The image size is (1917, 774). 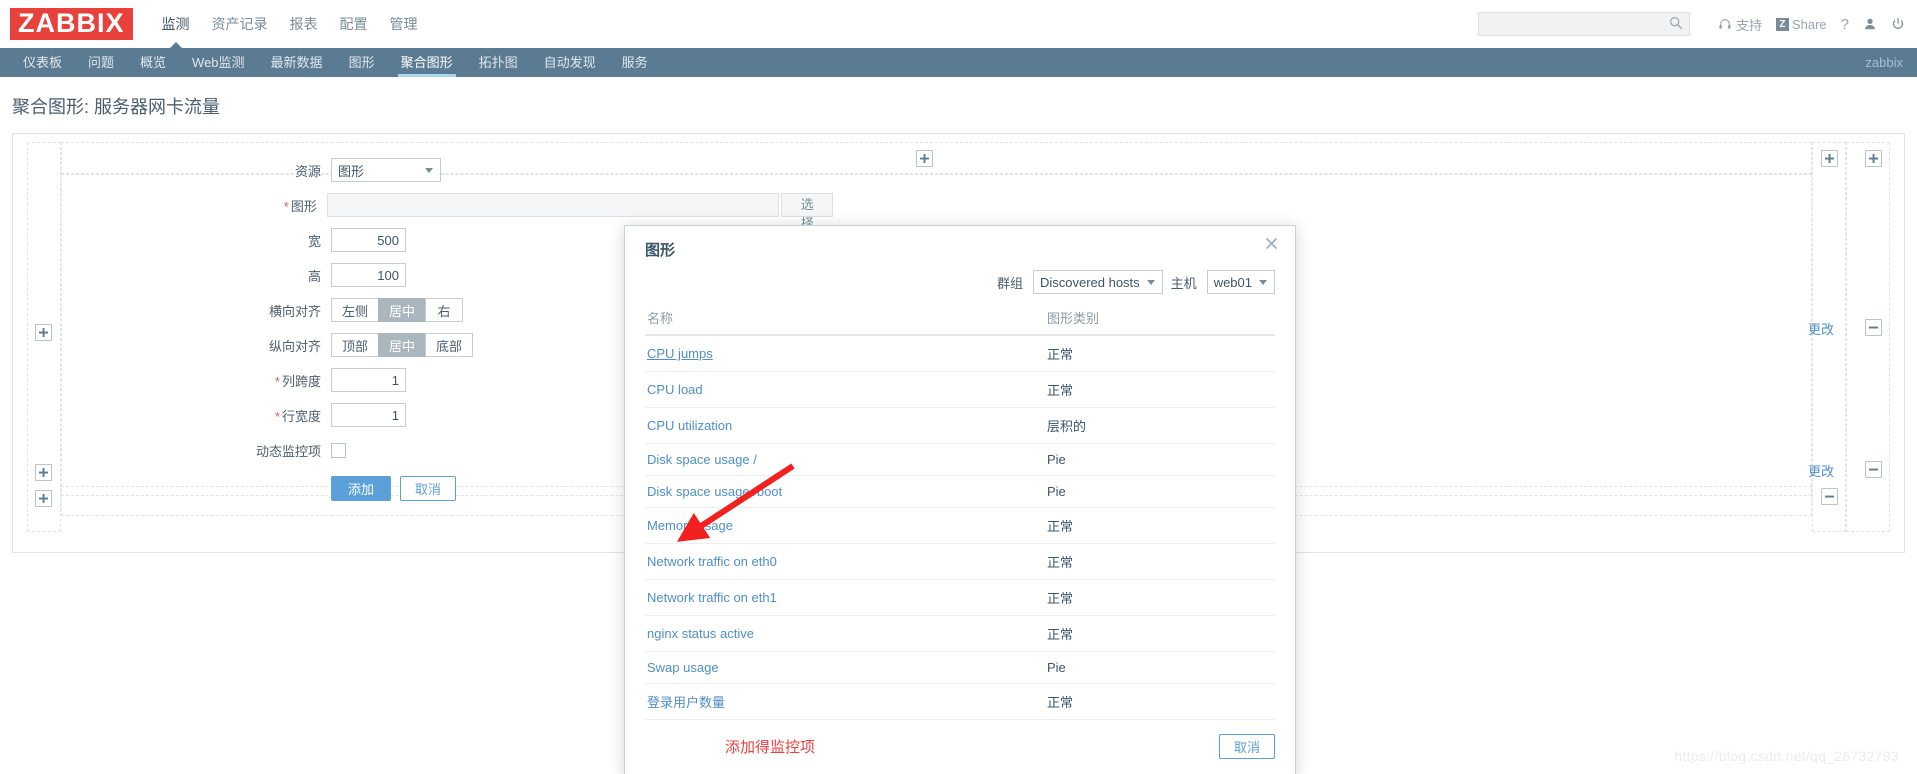 What do you see at coordinates (355, 345) in the screenshot?
I see `valign-option-top: 顶部` at bounding box center [355, 345].